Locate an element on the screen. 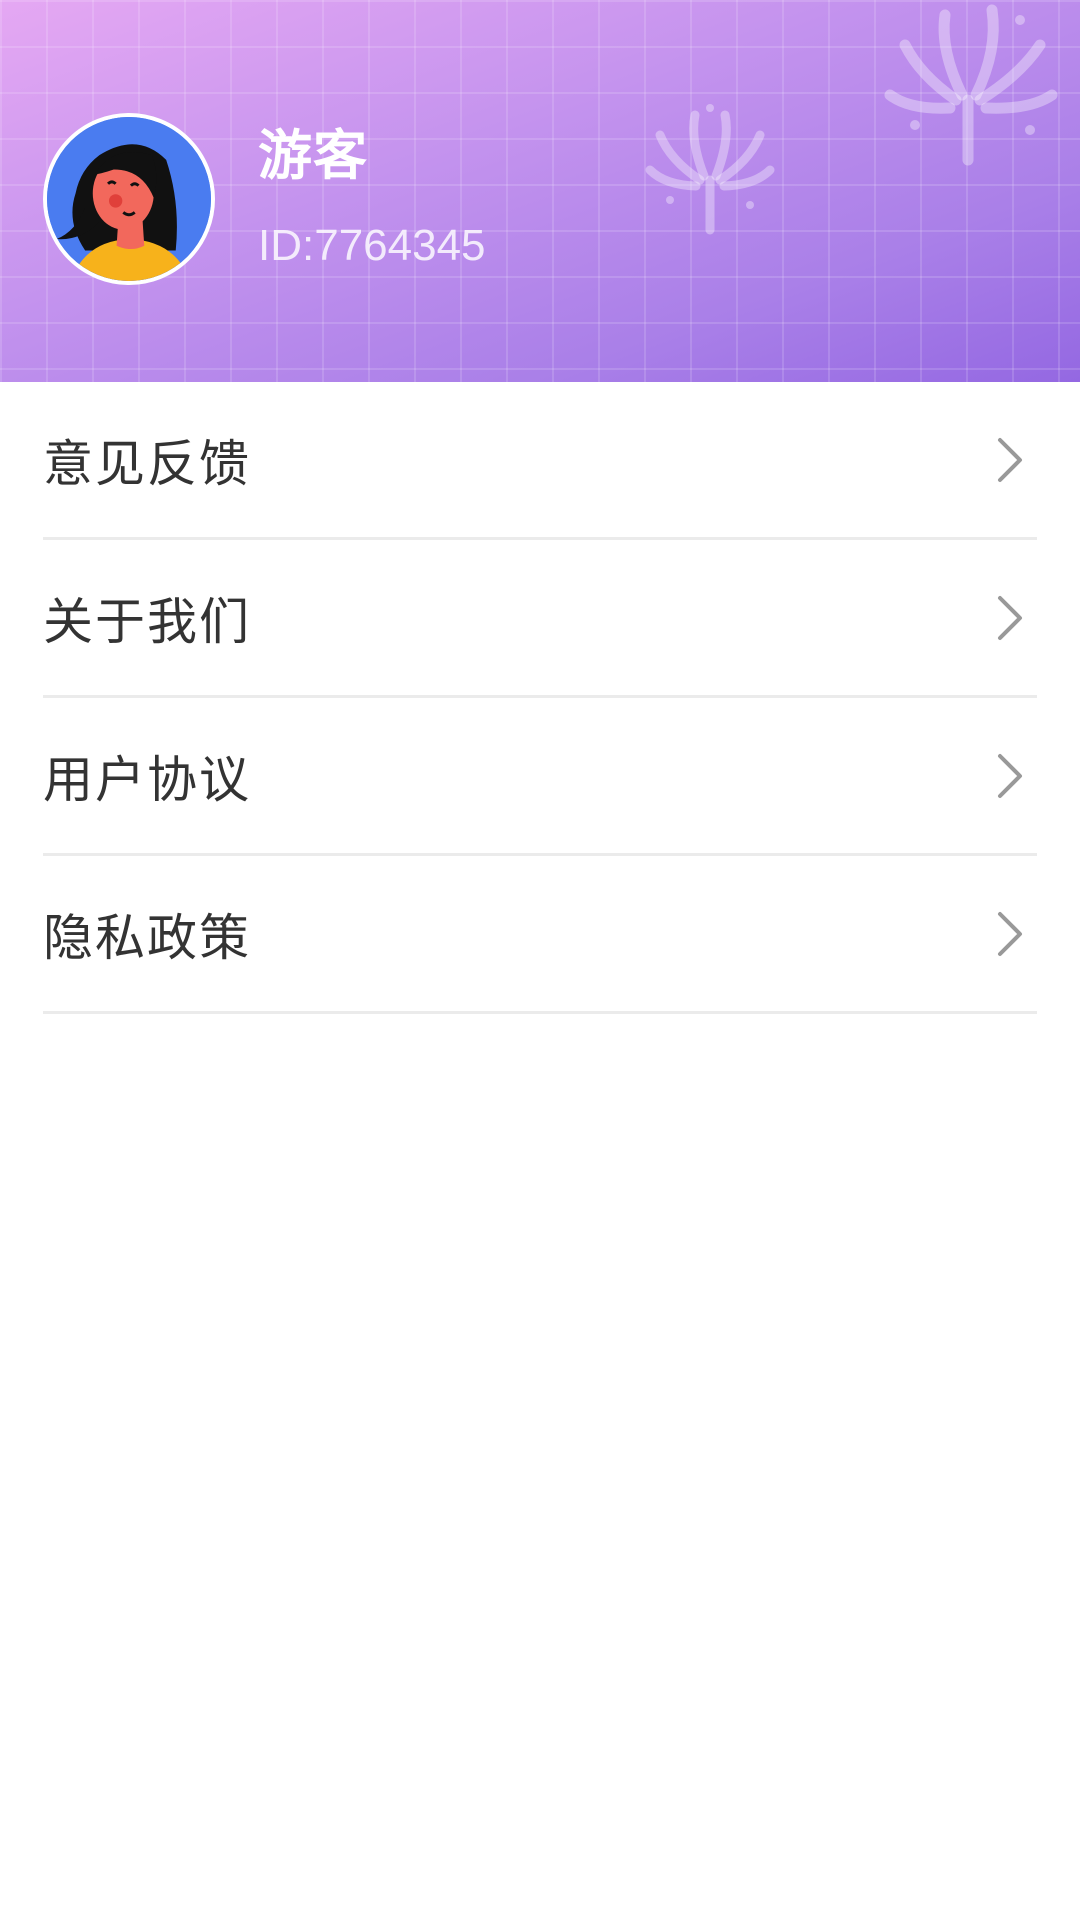 The height and width of the screenshot is (1920, 1080). user-id: ID:7764345 is located at coordinates (372, 245).